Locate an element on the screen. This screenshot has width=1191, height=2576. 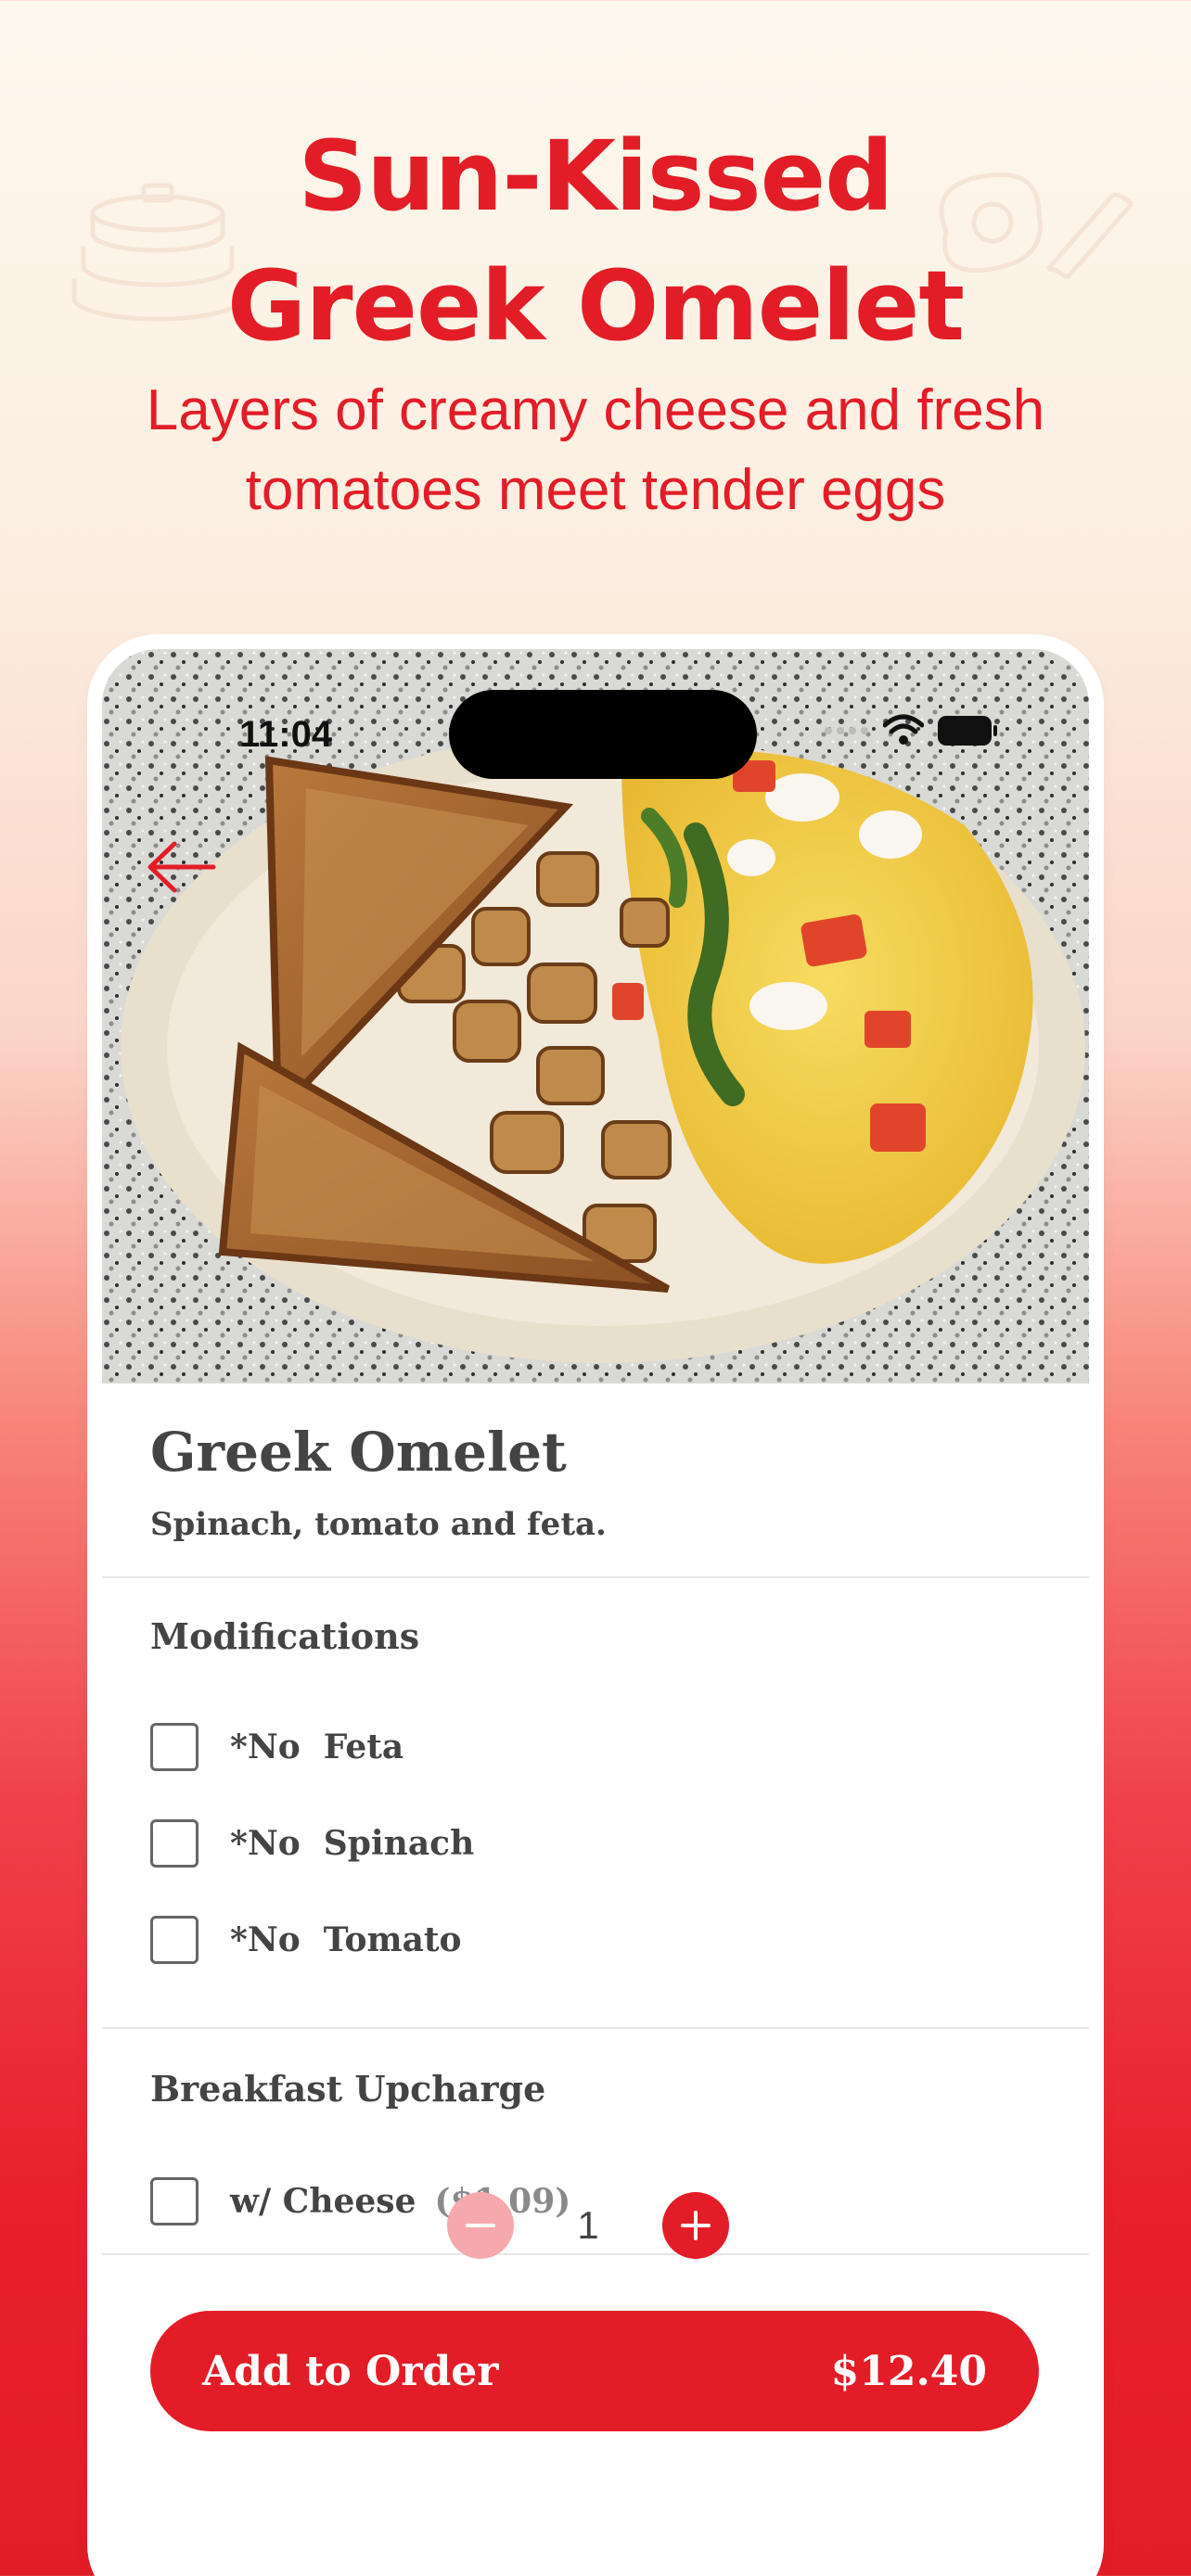
hero-subtitle-line-1: Layers of creamy cheese and fresh is located at coordinates (595, 410).